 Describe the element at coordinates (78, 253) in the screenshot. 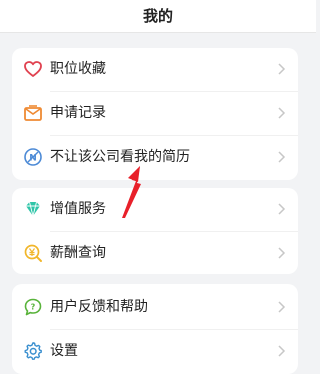

I see `menu-item-label: 薪酬查询` at that location.